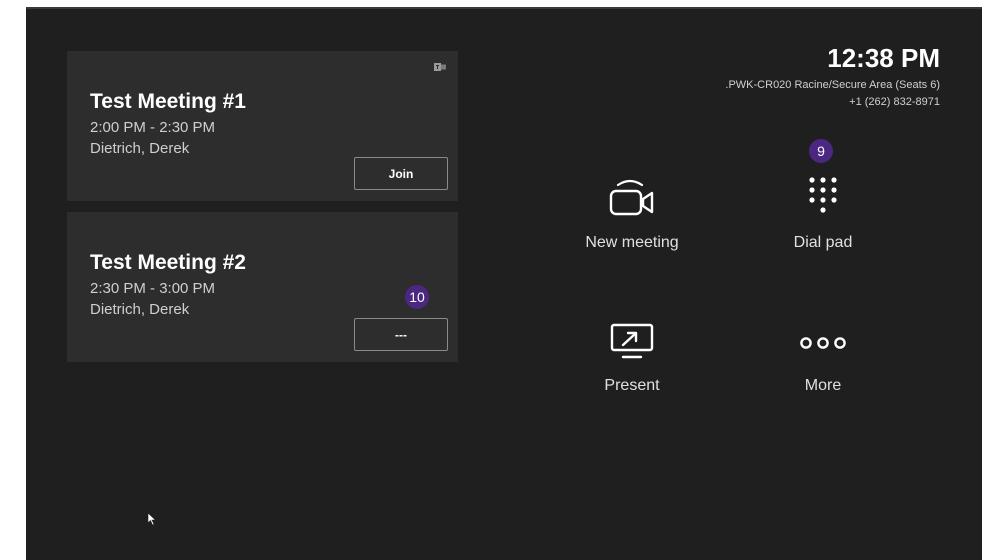  I want to click on meeting-time: 2:00 PM - 2:30 PM, so click(153, 127).